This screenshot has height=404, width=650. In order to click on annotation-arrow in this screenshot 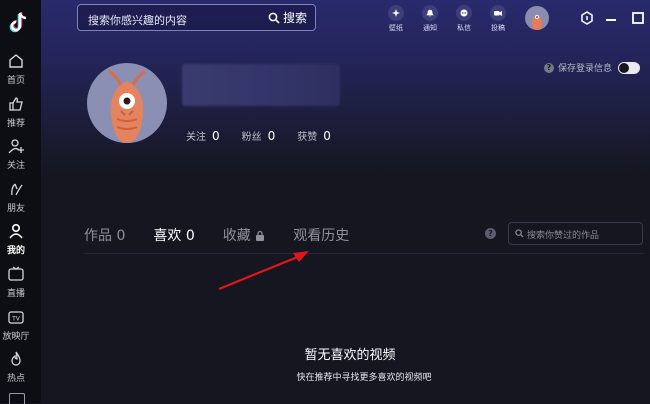, I will do `click(263, 271)`.